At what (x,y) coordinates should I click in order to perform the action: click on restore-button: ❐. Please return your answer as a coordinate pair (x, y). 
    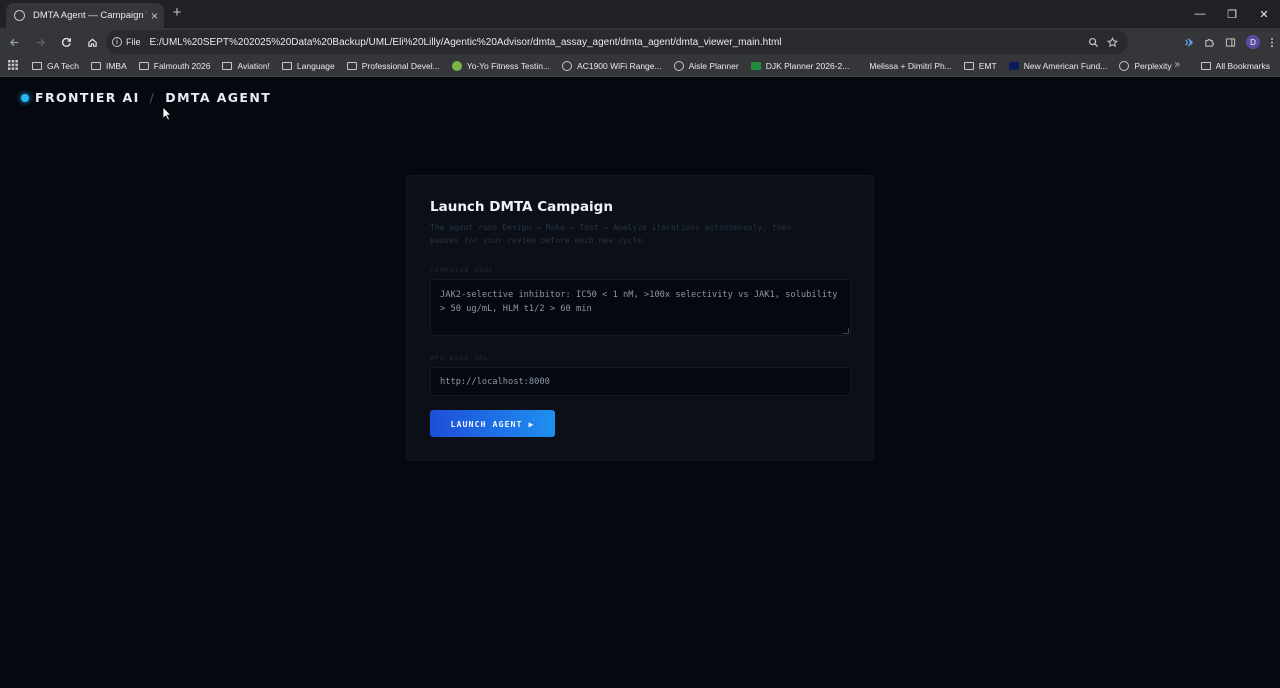
    Looking at the image, I should click on (1232, 14).